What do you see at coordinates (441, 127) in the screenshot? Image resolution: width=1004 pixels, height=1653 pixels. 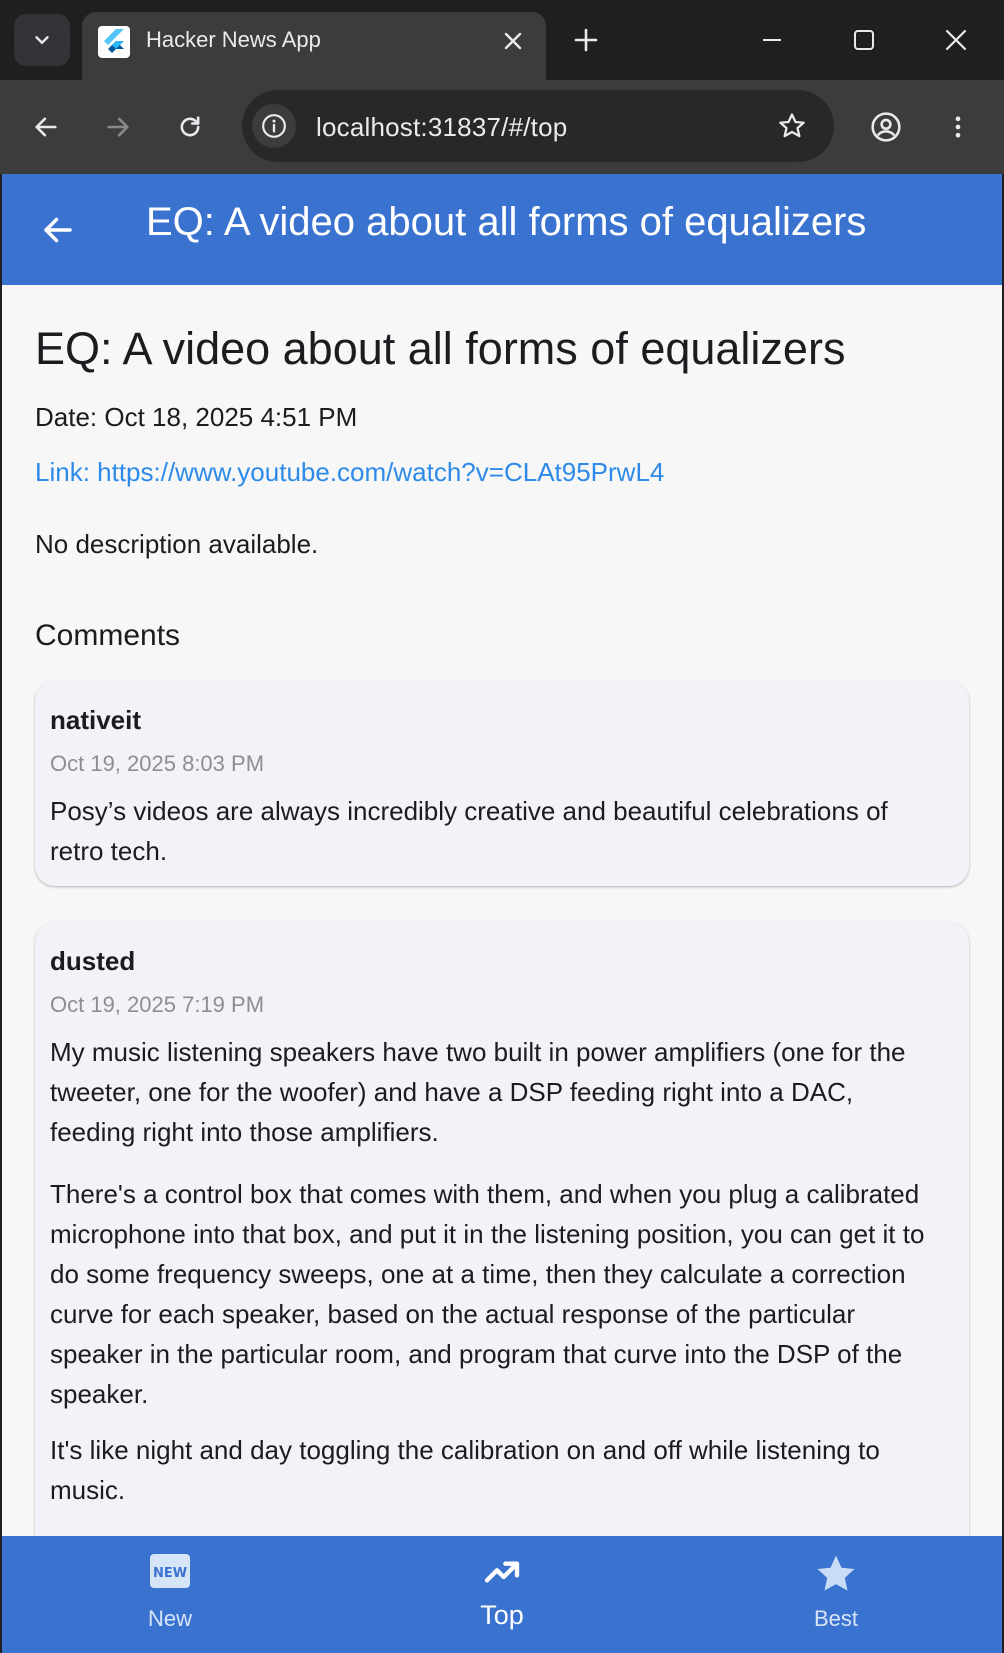 I see `url-text: localhost:31837/#/top` at bounding box center [441, 127].